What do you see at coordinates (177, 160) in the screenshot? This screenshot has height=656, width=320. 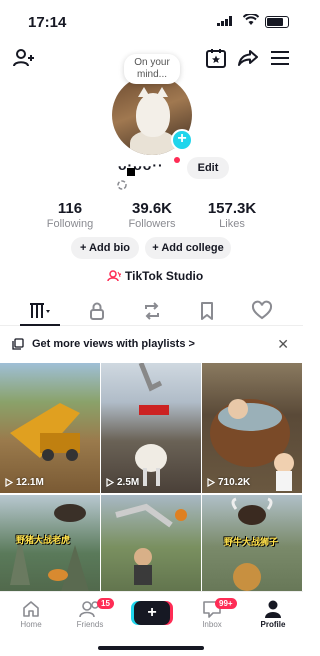 I see `notification-dot` at bounding box center [177, 160].